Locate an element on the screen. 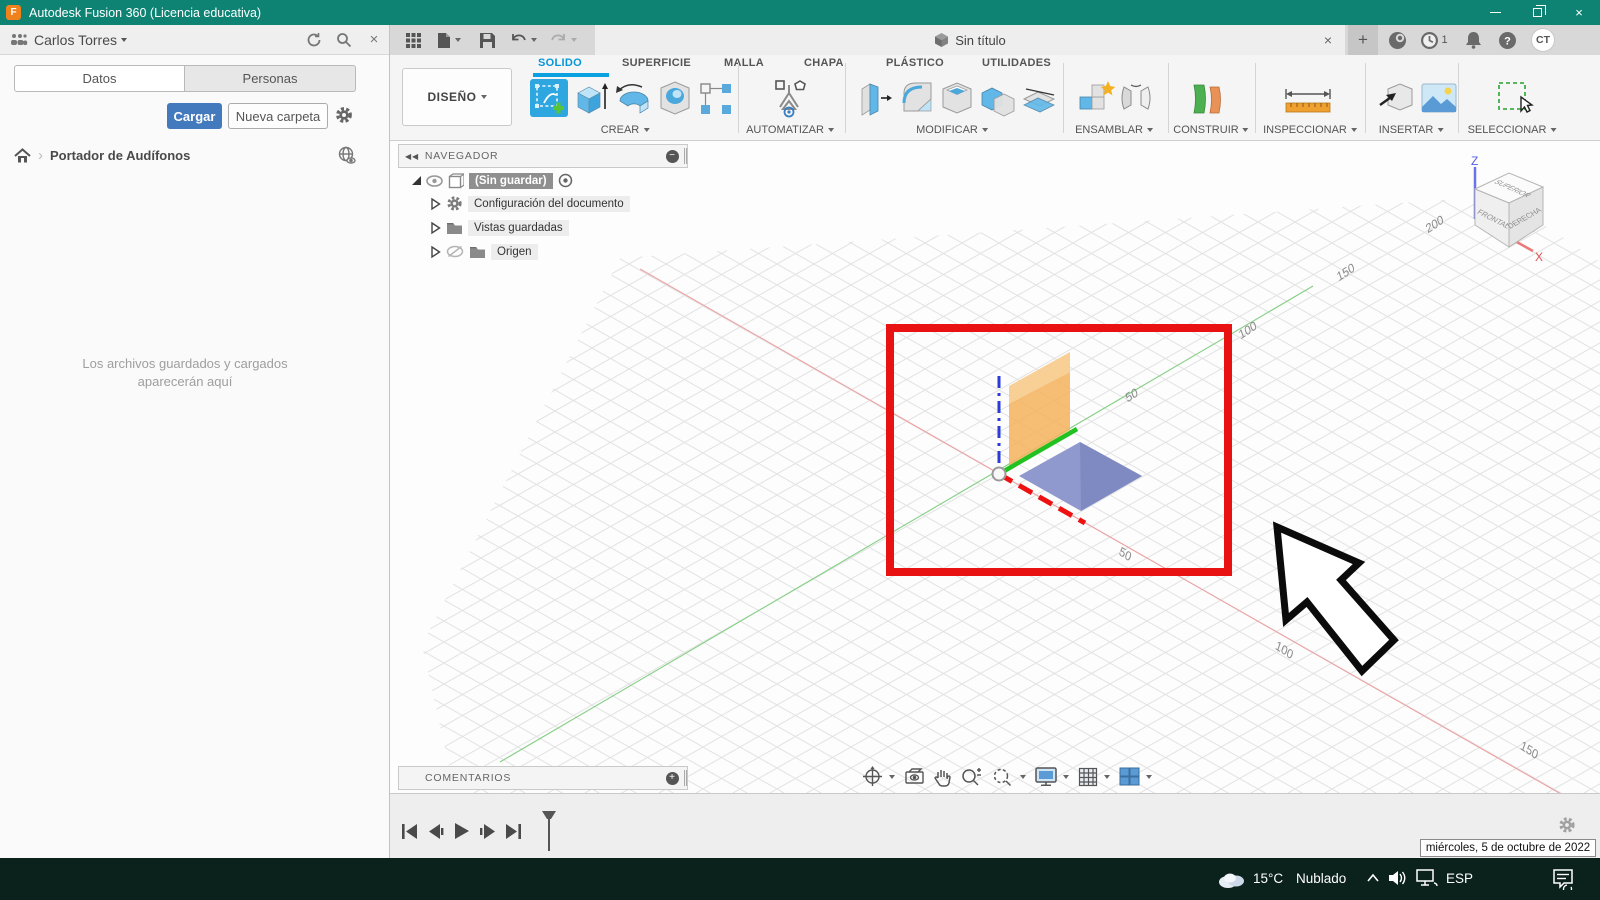 The height and width of the screenshot is (900, 1600). pan-tool is located at coordinates (943, 777).